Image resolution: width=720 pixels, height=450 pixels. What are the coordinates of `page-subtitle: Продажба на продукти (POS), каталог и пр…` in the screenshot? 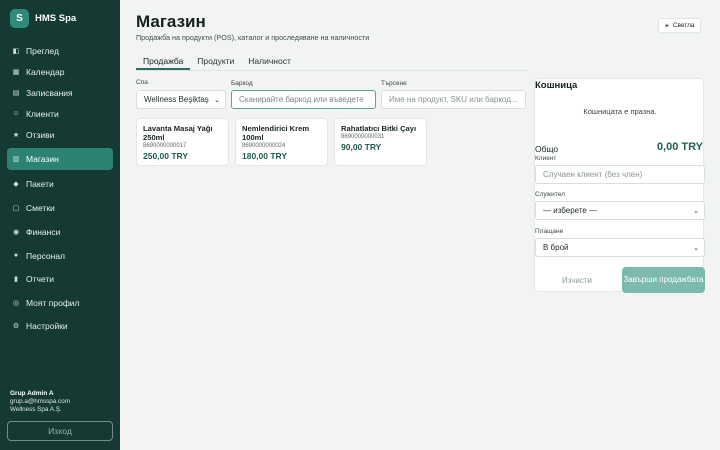 It's located at (253, 37).